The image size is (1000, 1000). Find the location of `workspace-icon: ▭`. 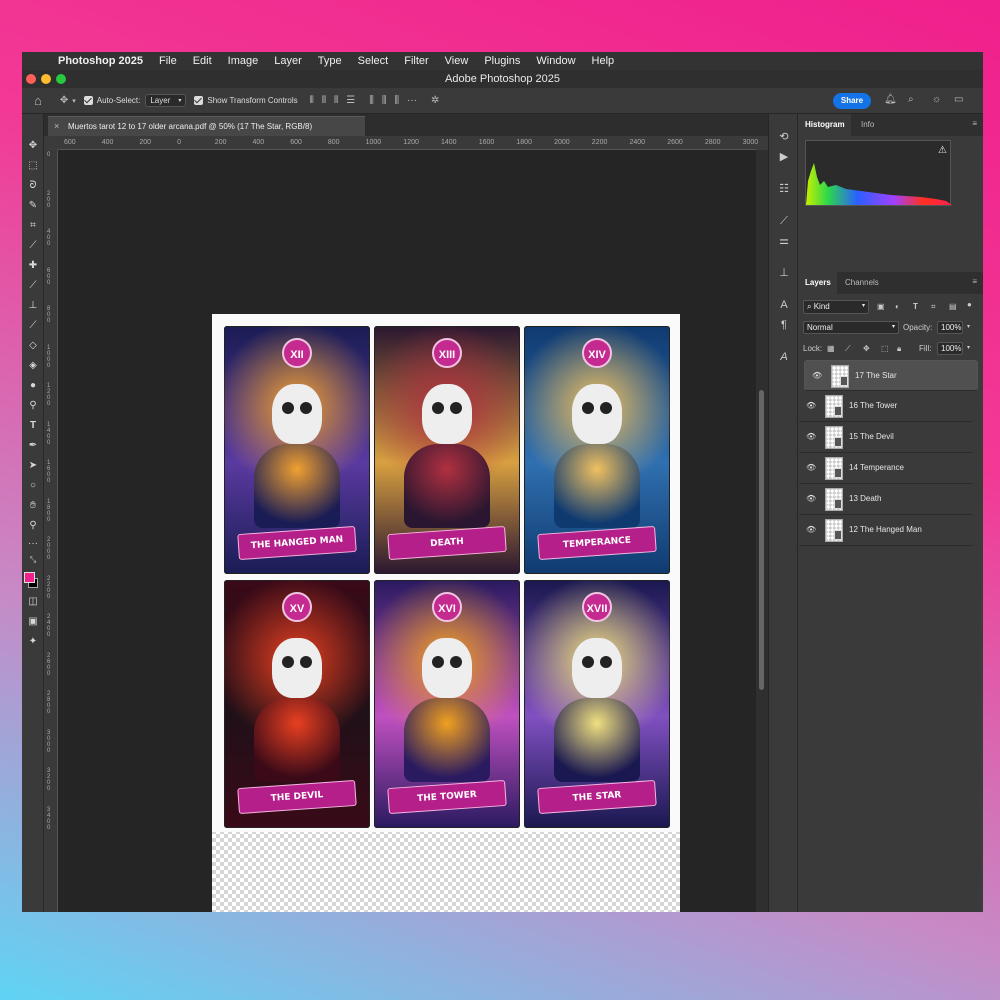

workspace-icon: ▭ is located at coordinates (958, 99).